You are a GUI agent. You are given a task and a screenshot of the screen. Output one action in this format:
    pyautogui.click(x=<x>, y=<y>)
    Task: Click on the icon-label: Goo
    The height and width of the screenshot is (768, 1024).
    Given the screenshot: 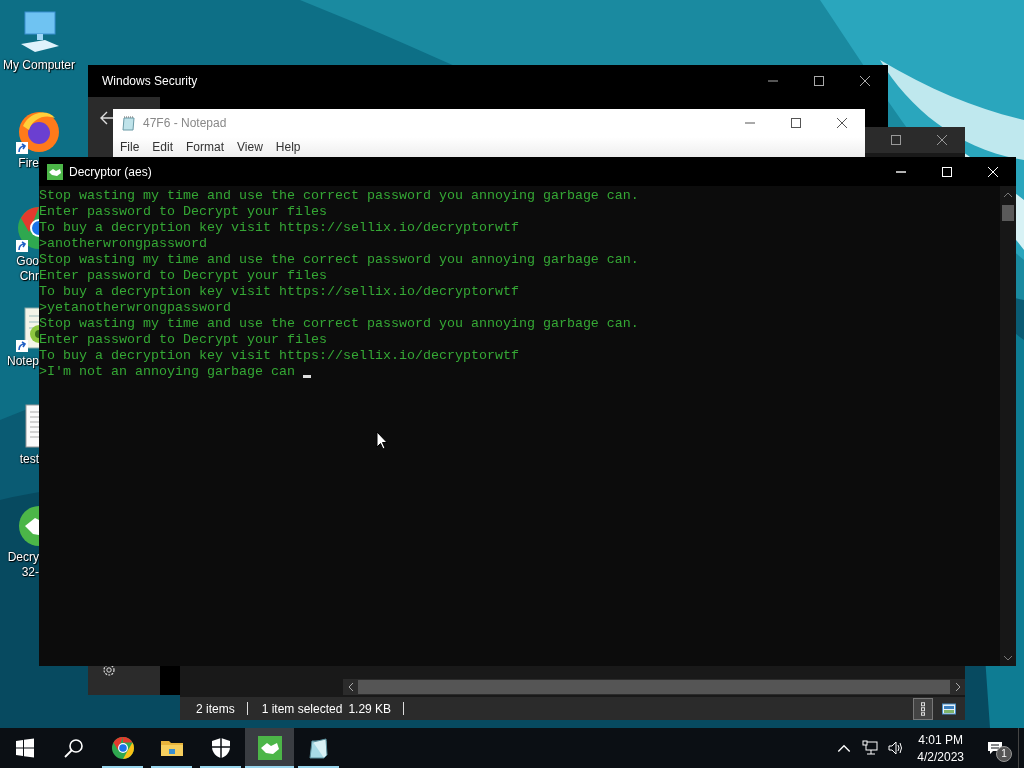 What is the action you would take?
    pyautogui.click(x=27, y=261)
    